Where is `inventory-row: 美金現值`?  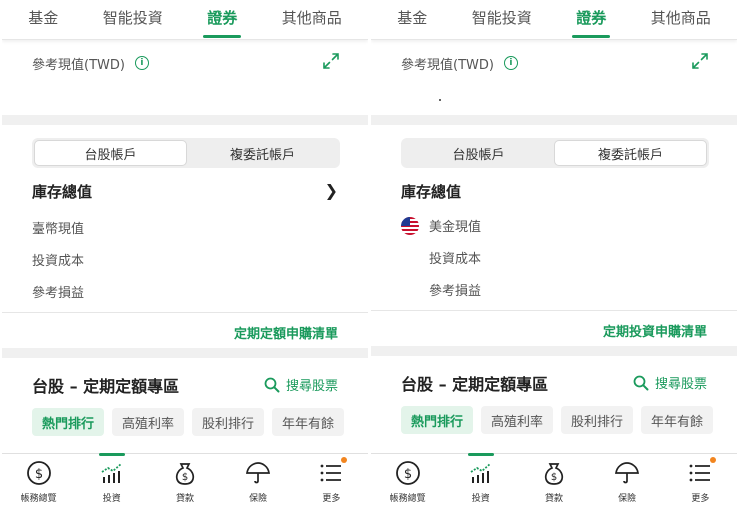
inventory-row: 美金現值 is located at coordinates (441, 225).